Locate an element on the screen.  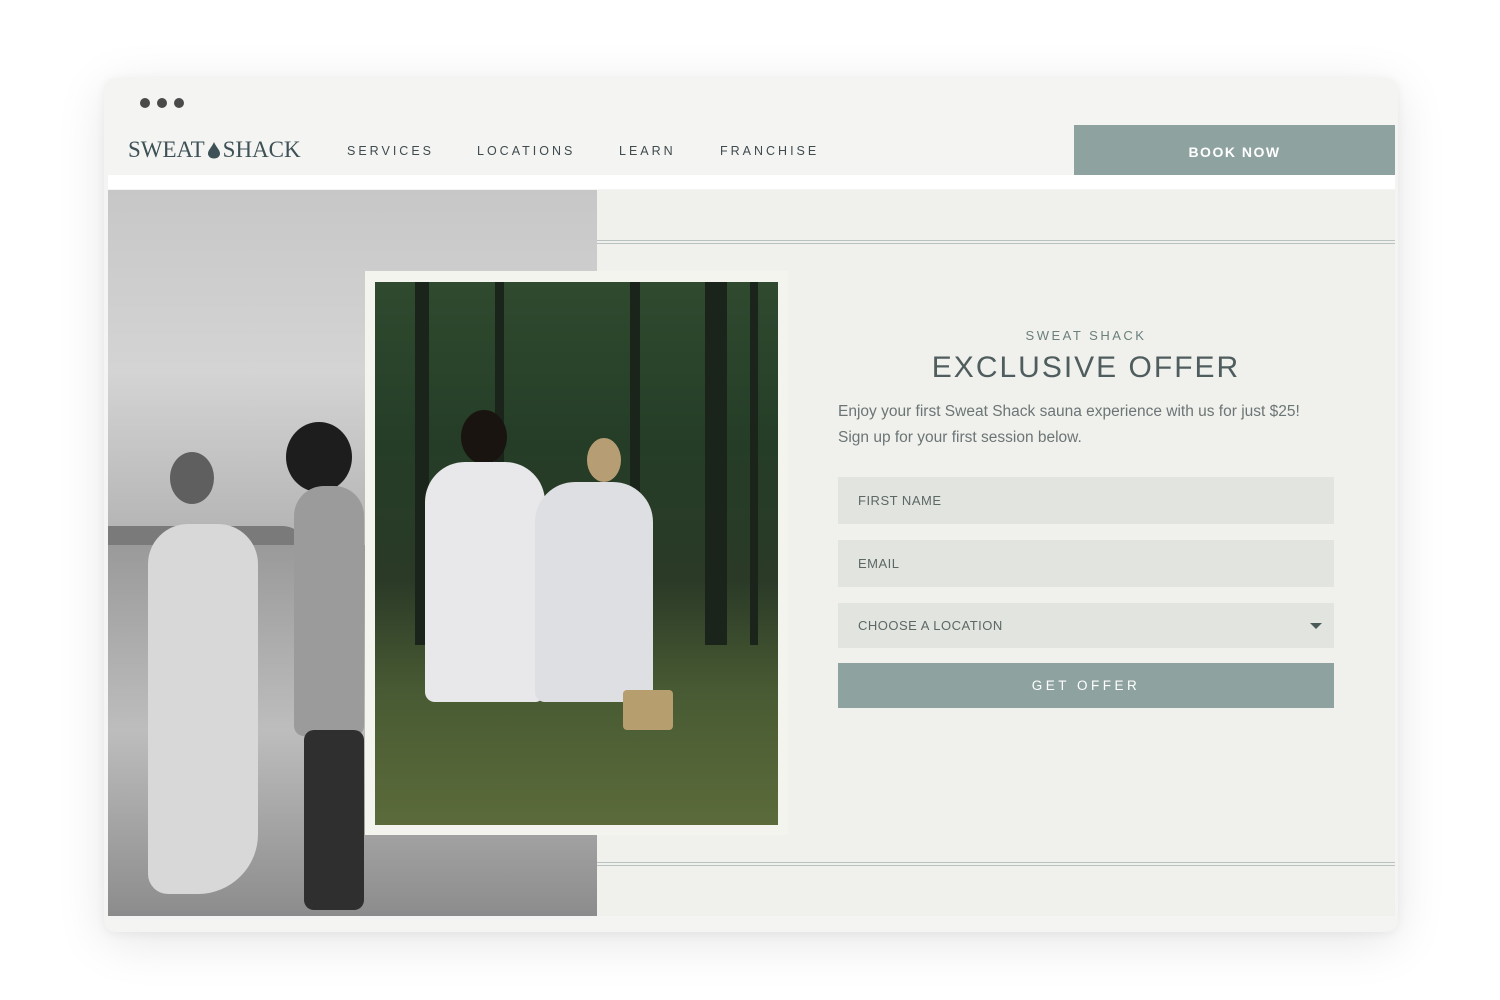
robes-forest-image is located at coordinates (576, 553).